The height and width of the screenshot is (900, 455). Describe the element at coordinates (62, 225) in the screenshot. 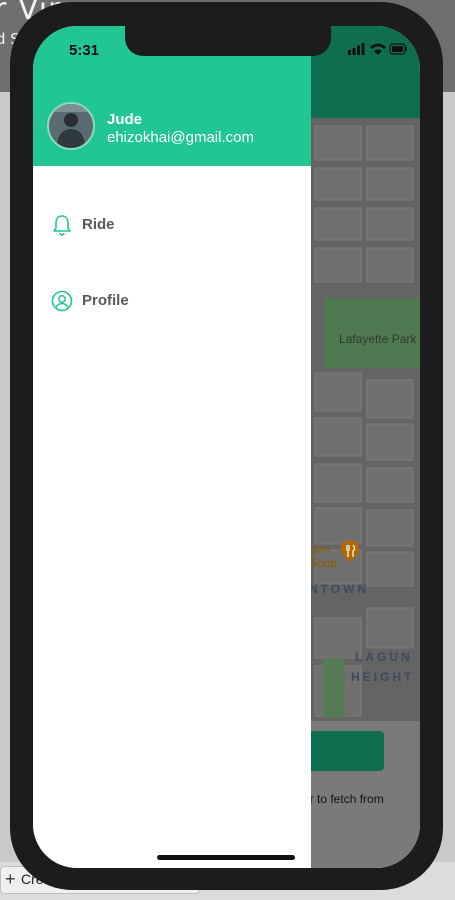

I see `bell-icon` at that location.